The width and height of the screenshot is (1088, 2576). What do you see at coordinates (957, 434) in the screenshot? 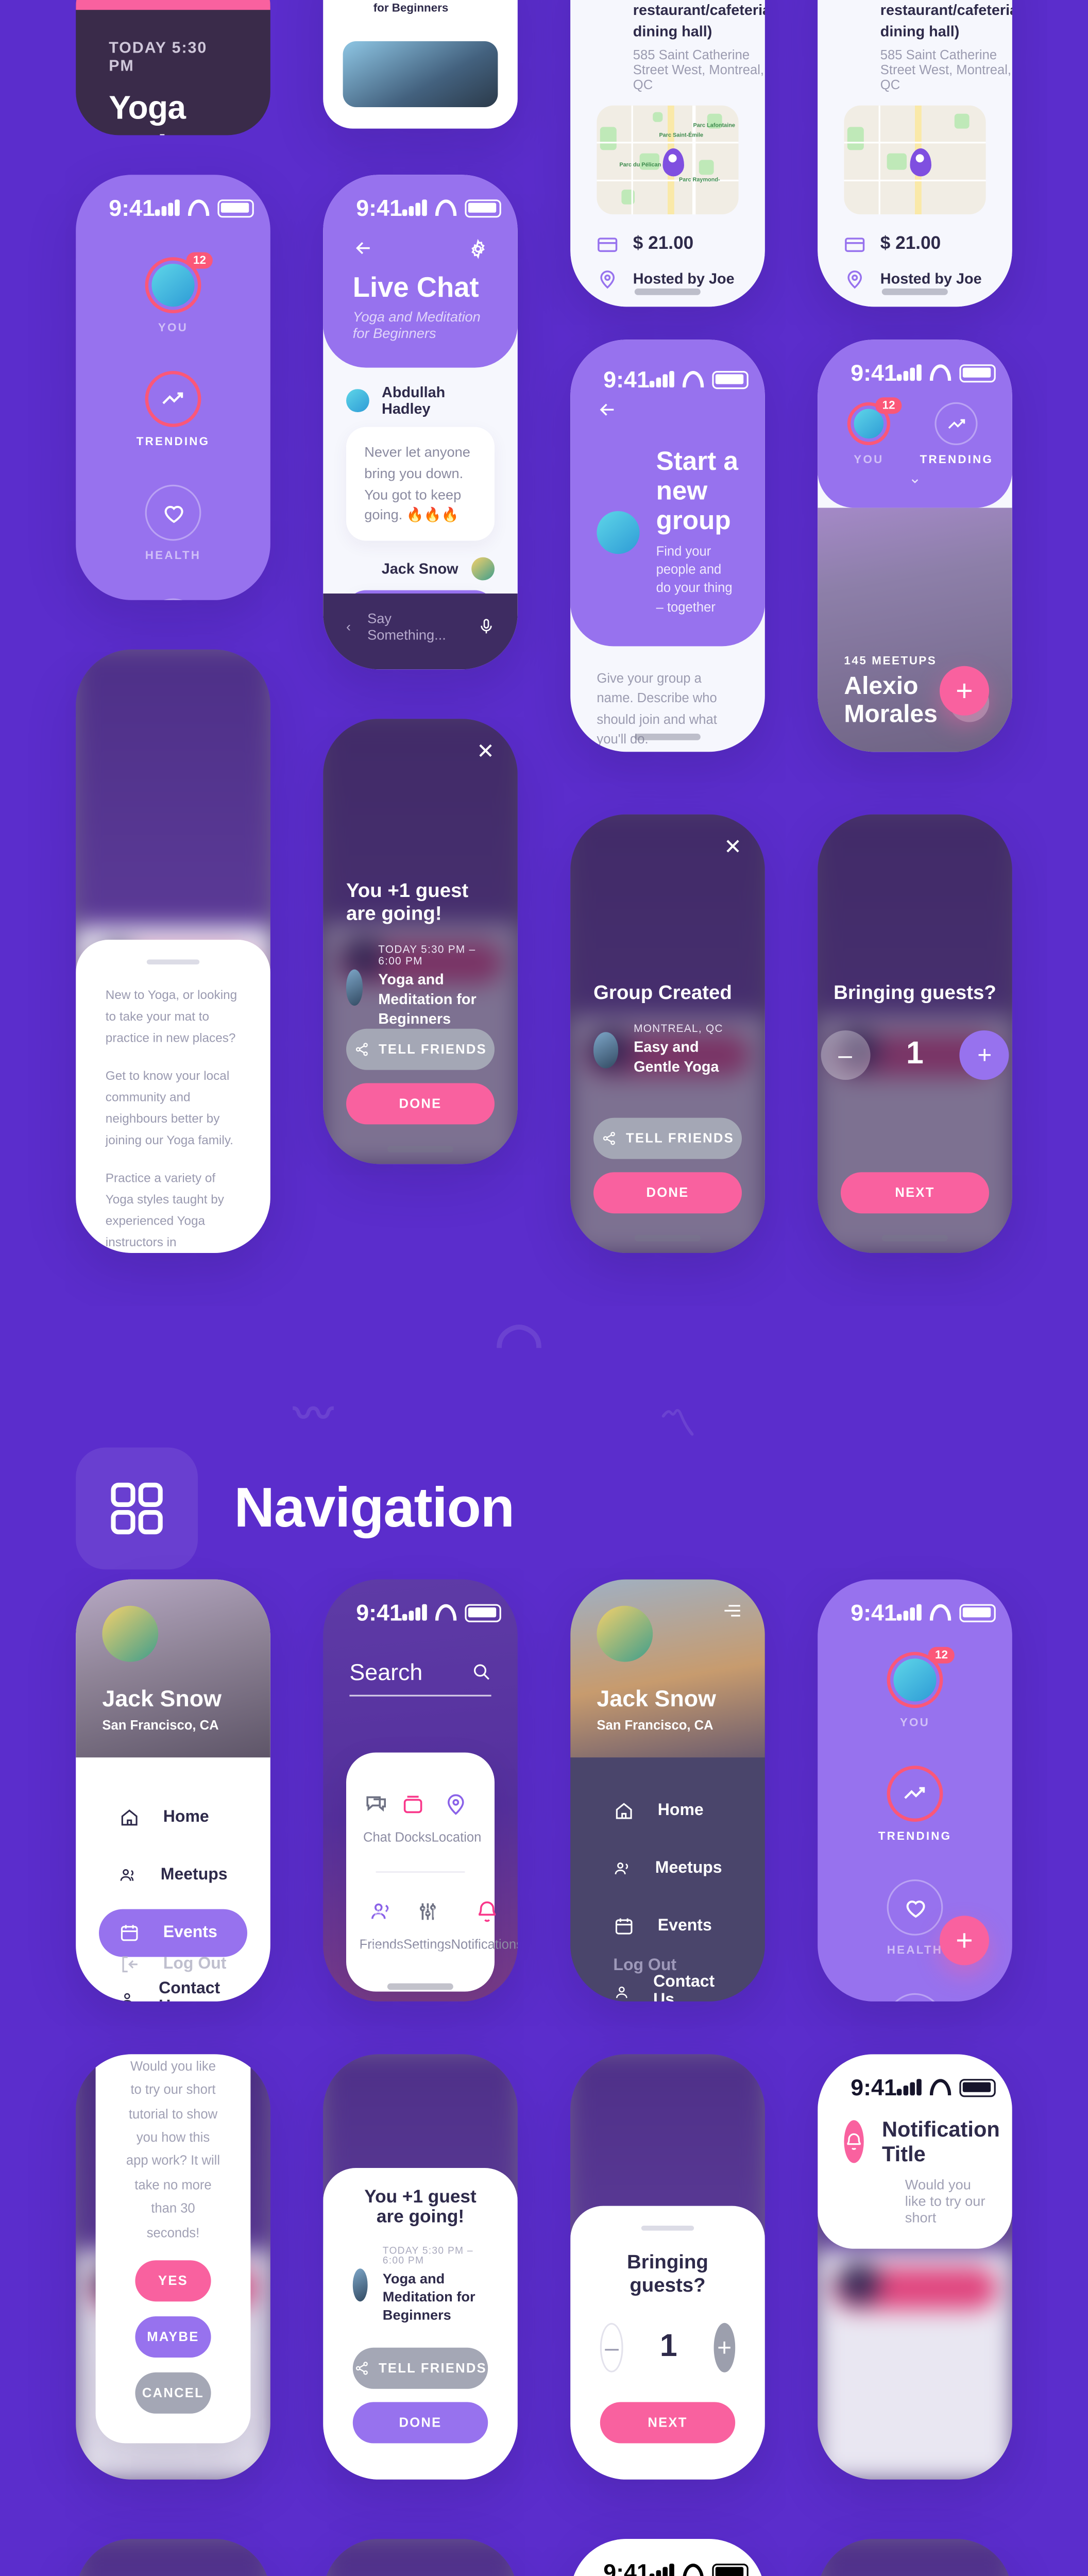
I see `tab-trending: TRENDING` at bounding box center [957, 434].